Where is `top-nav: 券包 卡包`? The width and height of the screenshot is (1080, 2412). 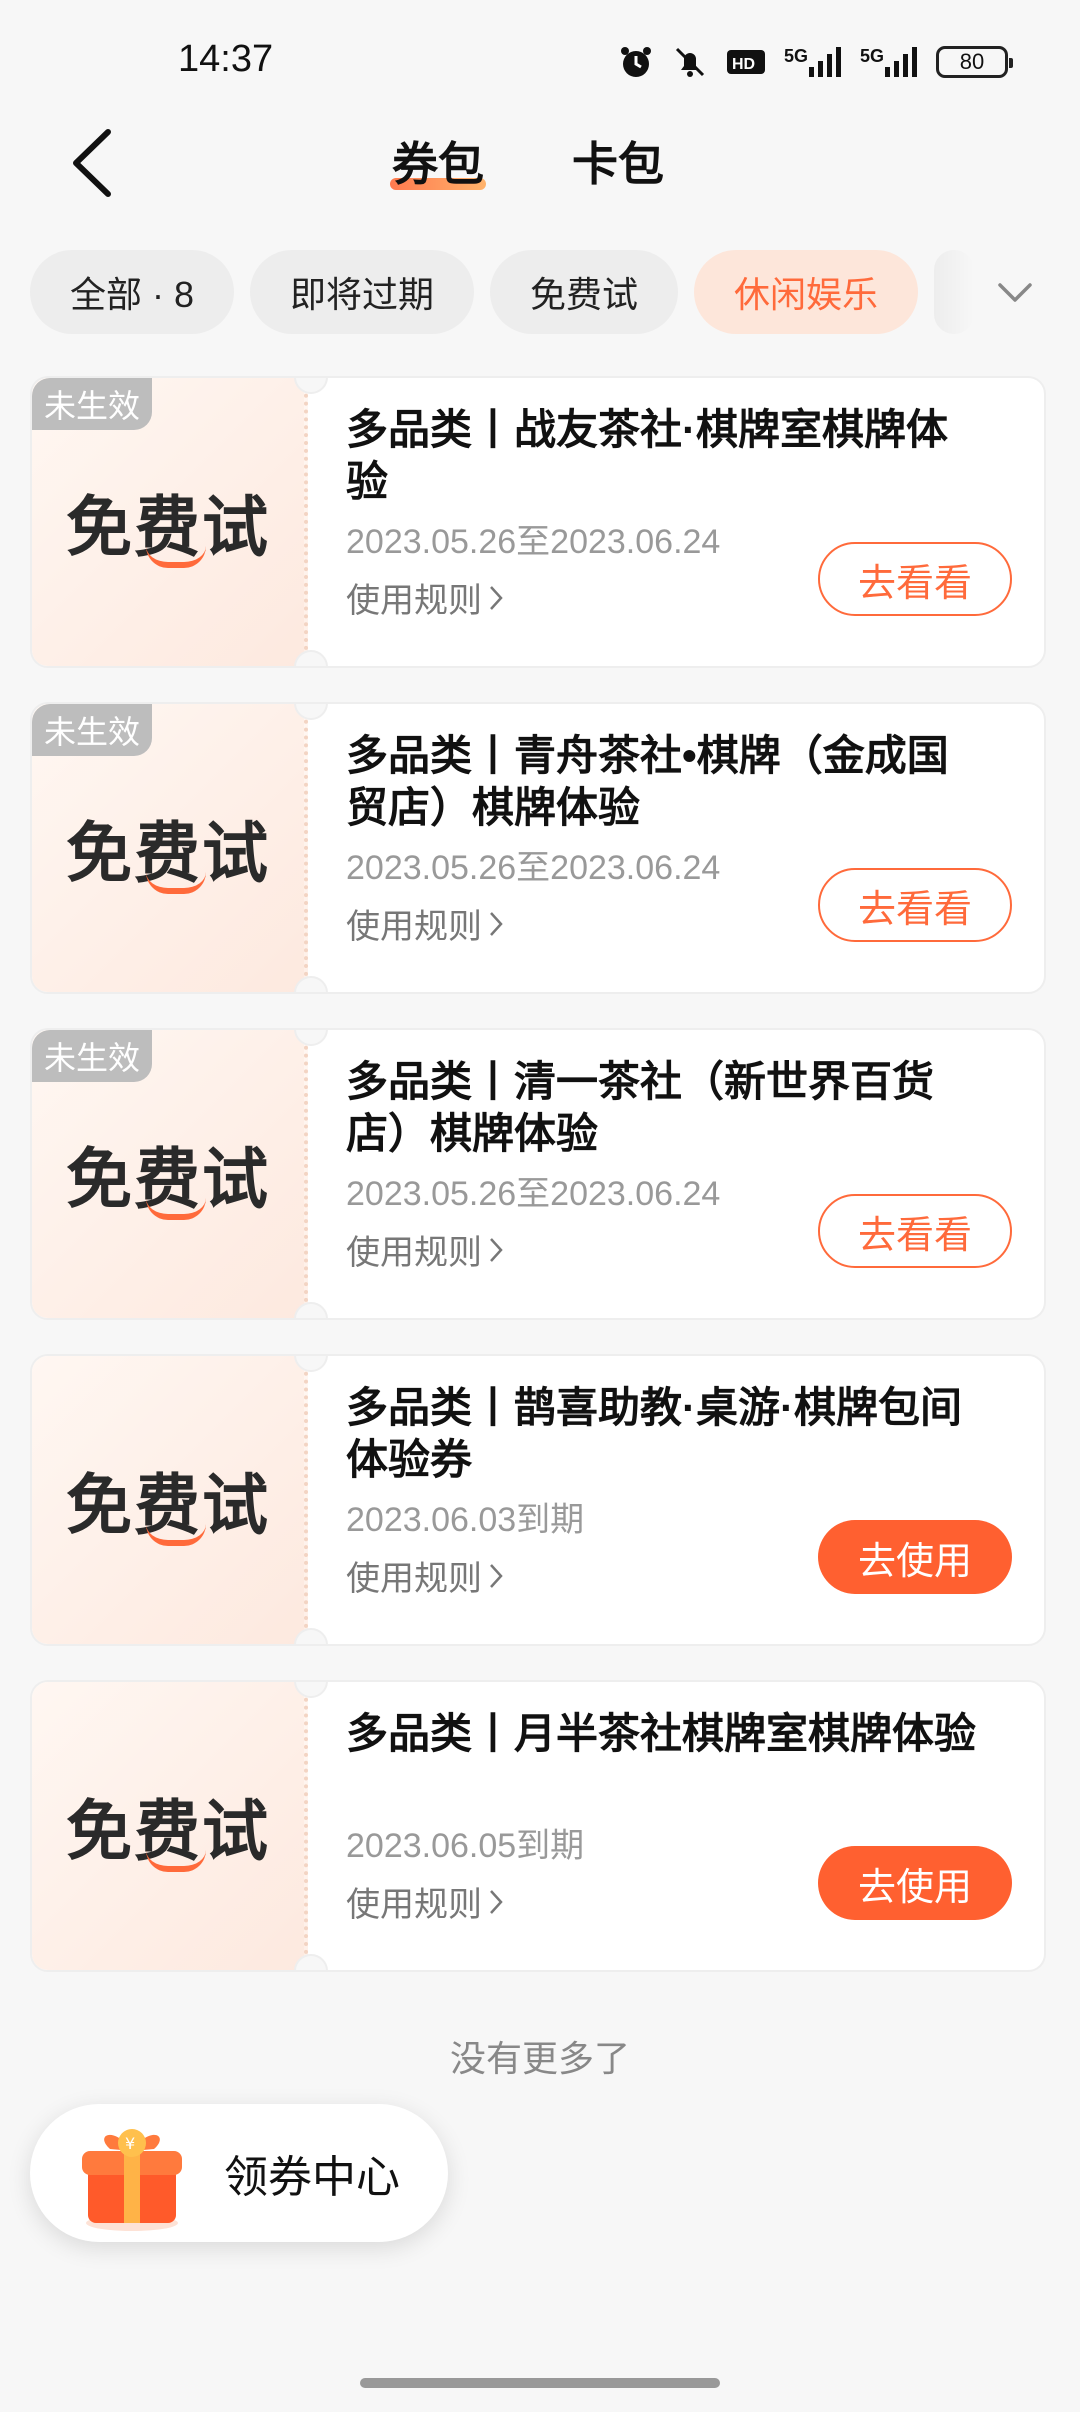 top-nav: 券包 卡包 is located at coordinates (540, 183).